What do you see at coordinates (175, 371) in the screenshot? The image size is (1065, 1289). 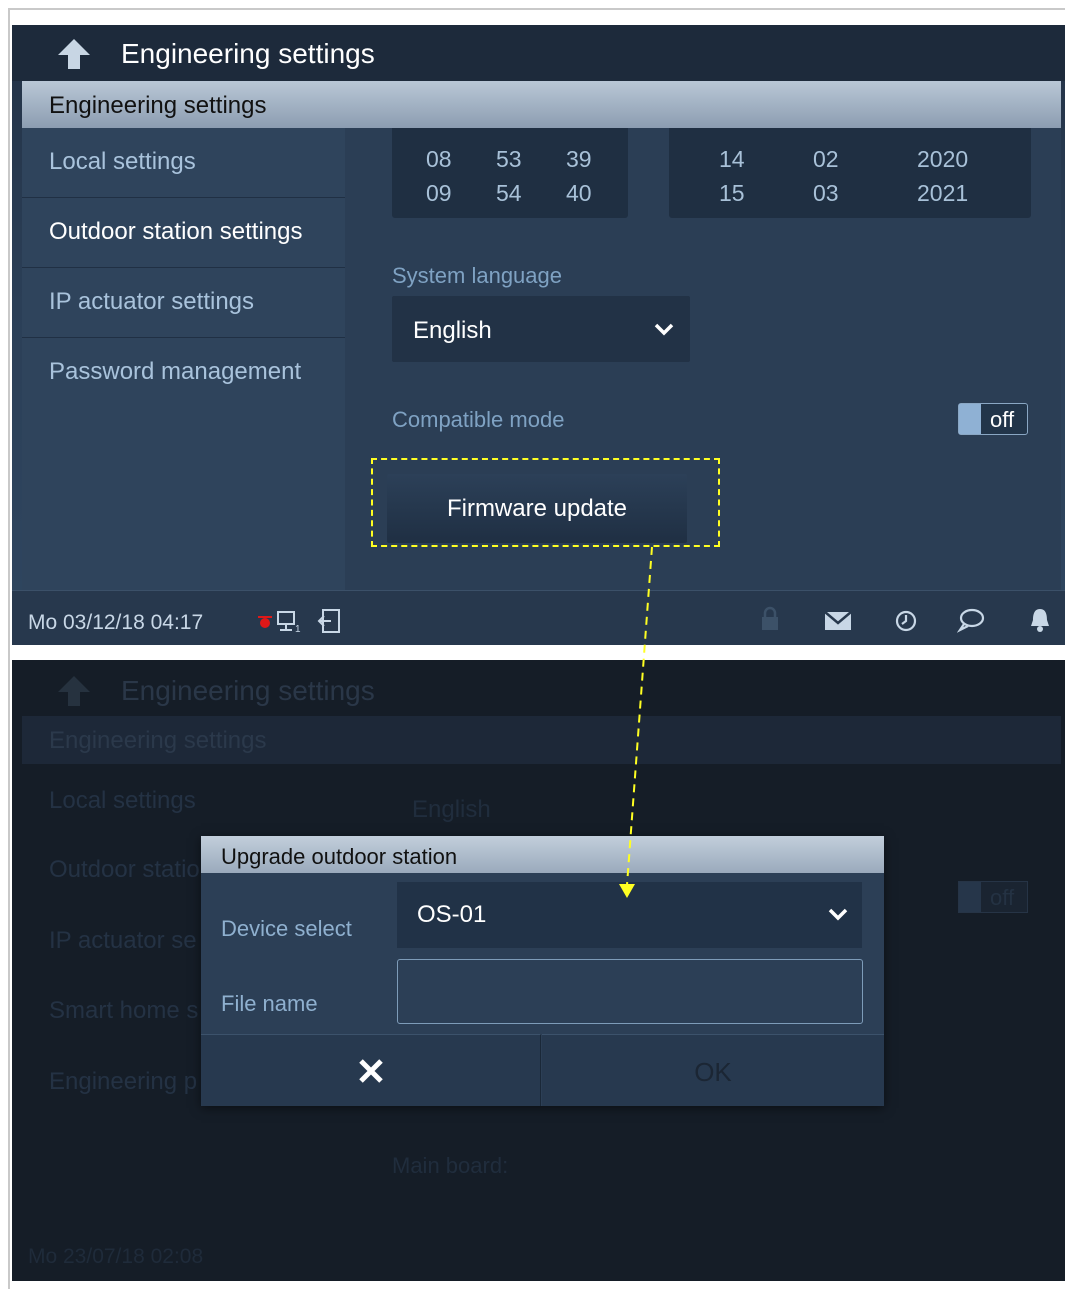 I see `sidebar-item-label: Password management` at bounding box center [175, 371].